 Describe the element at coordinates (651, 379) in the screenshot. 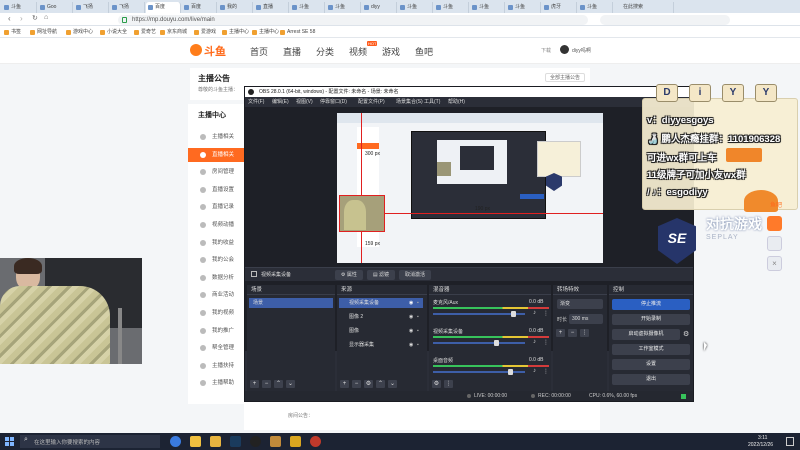

I see `exit-button: 退出` at that location.